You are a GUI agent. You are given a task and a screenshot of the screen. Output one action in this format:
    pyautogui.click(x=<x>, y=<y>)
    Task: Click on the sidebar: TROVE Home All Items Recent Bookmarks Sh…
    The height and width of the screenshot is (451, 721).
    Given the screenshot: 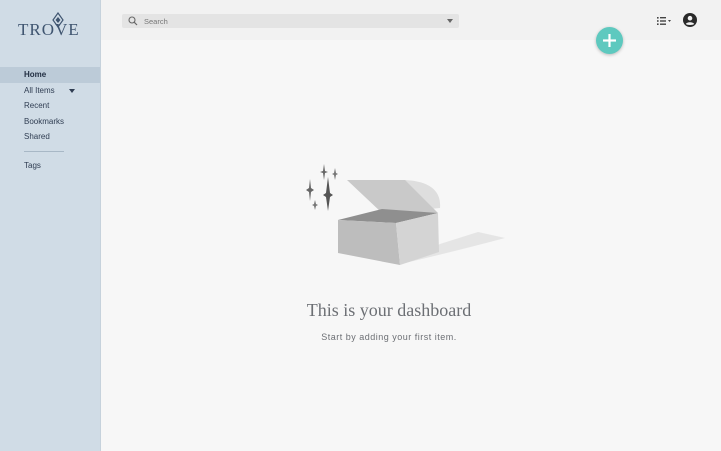 What is the action you would take?
    pyautogui.click(x=50, y=225)
    